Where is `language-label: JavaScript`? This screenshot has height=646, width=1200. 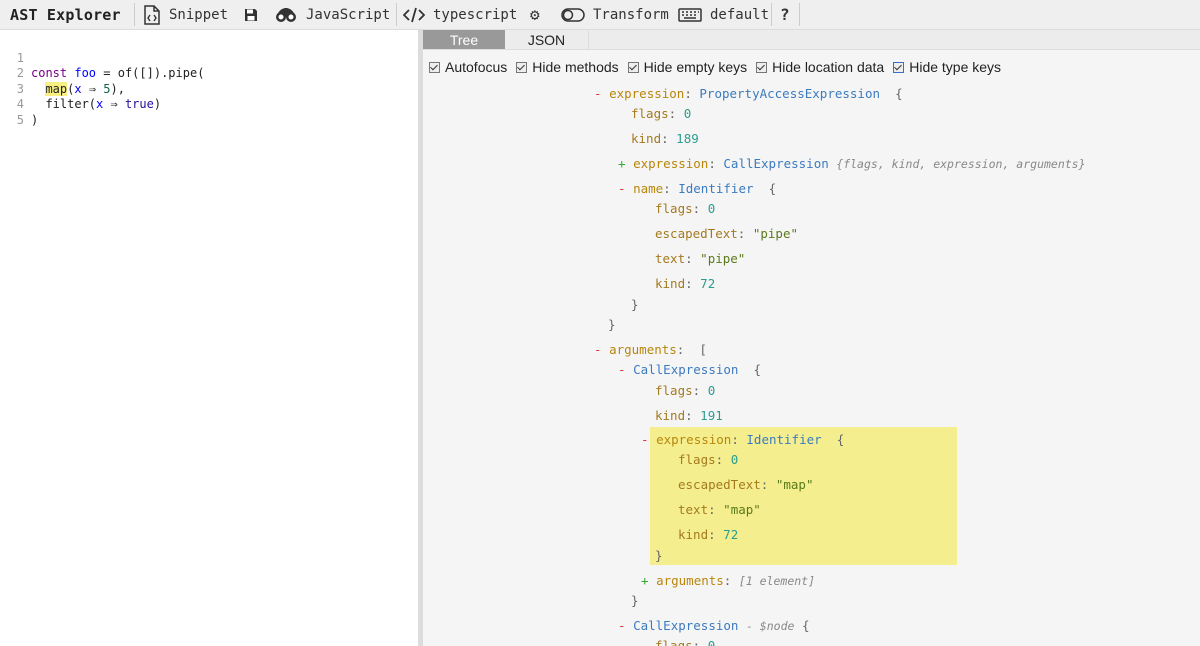
language-label: JavaScript is located at coordinates (348, 14).